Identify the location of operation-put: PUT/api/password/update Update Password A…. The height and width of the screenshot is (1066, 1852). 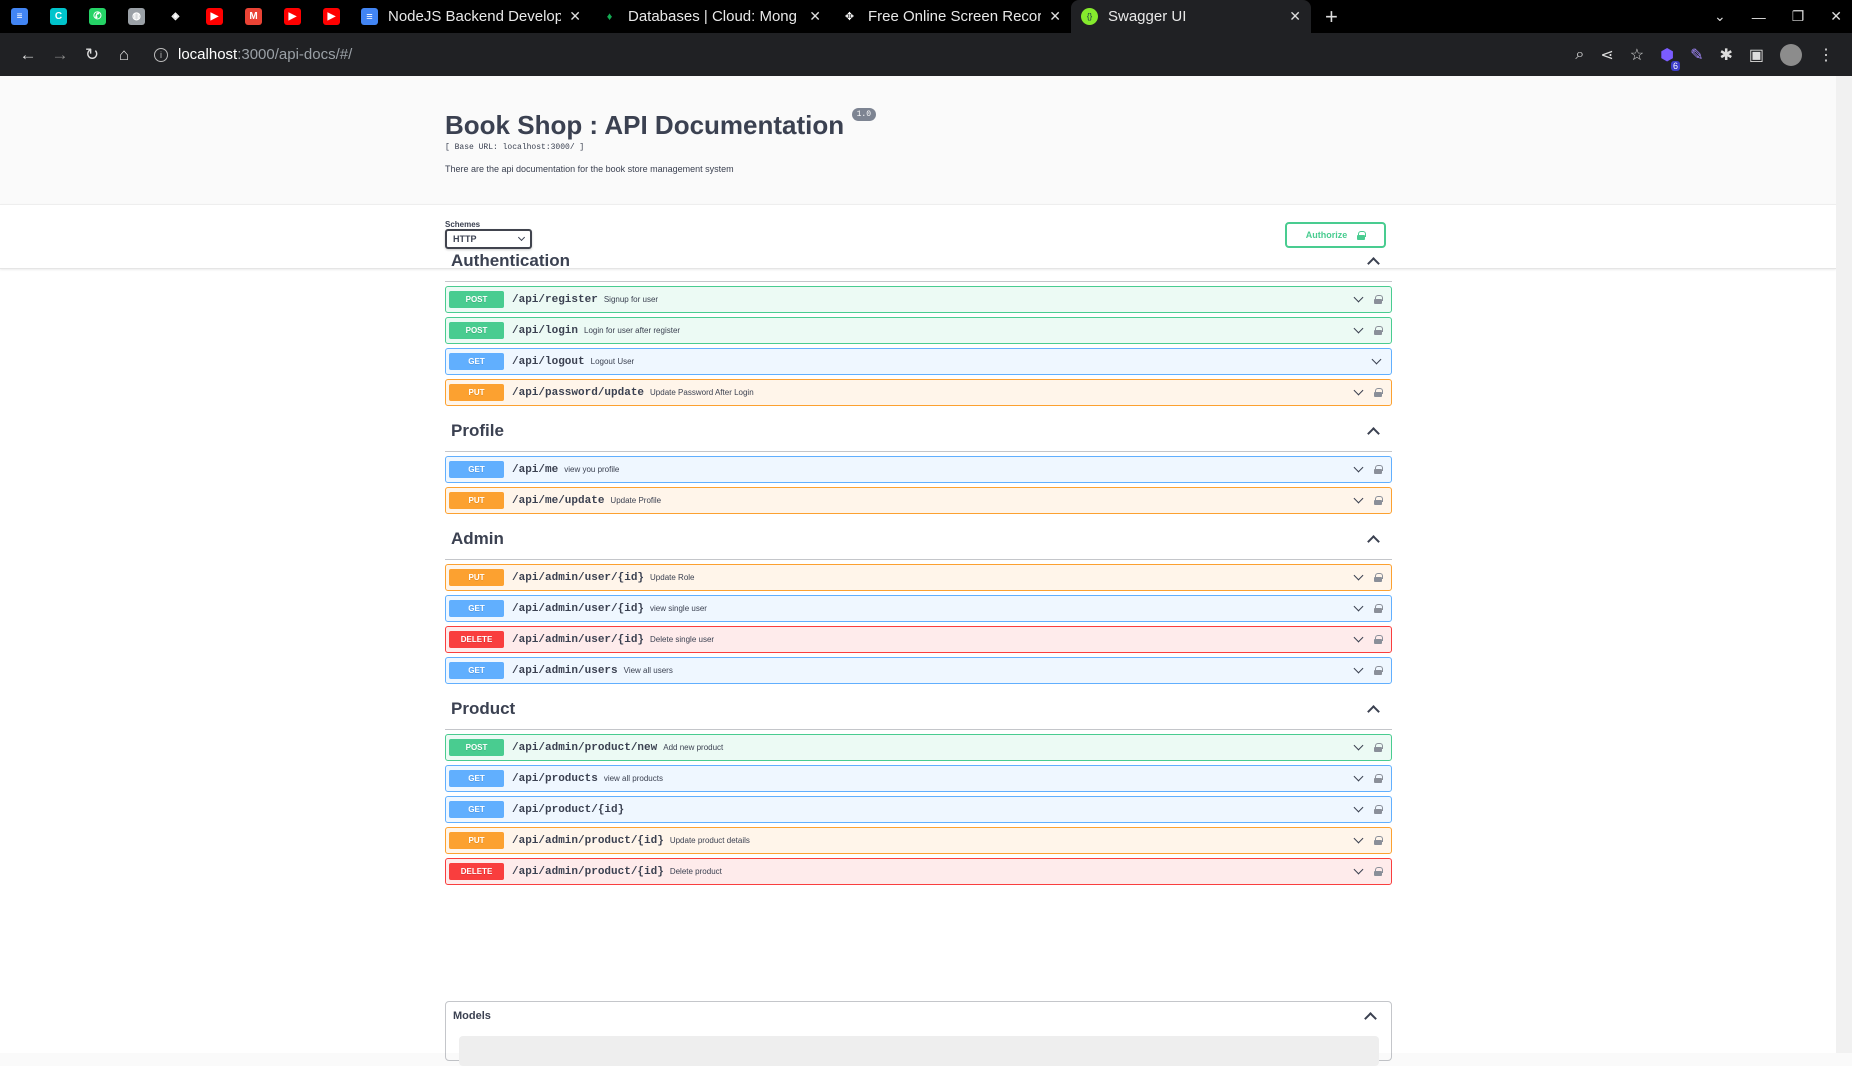
(918, 392).